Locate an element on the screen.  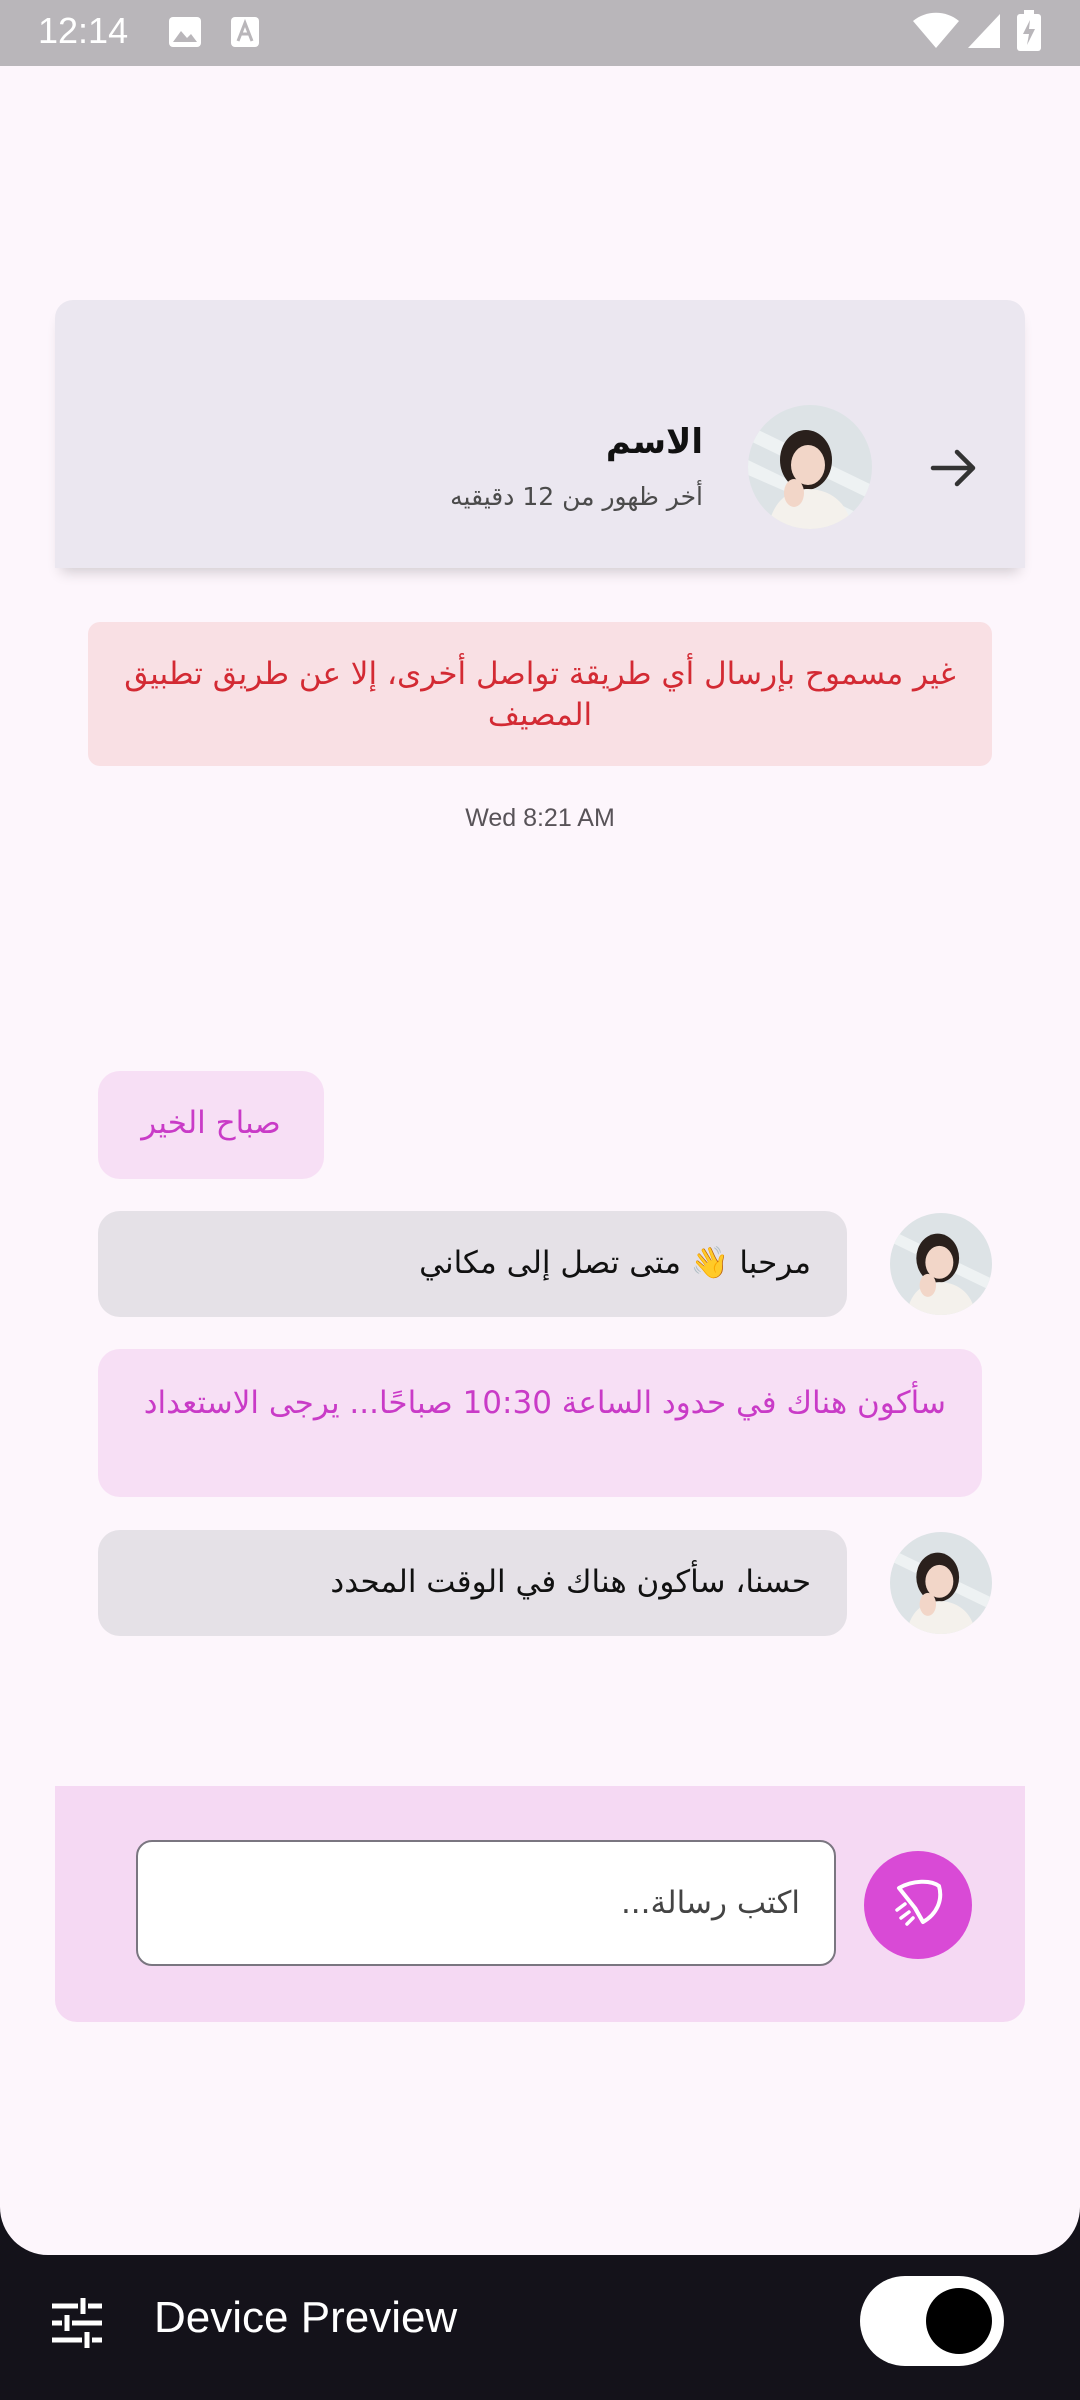
signal-icon is located at coordinates (984, 33).